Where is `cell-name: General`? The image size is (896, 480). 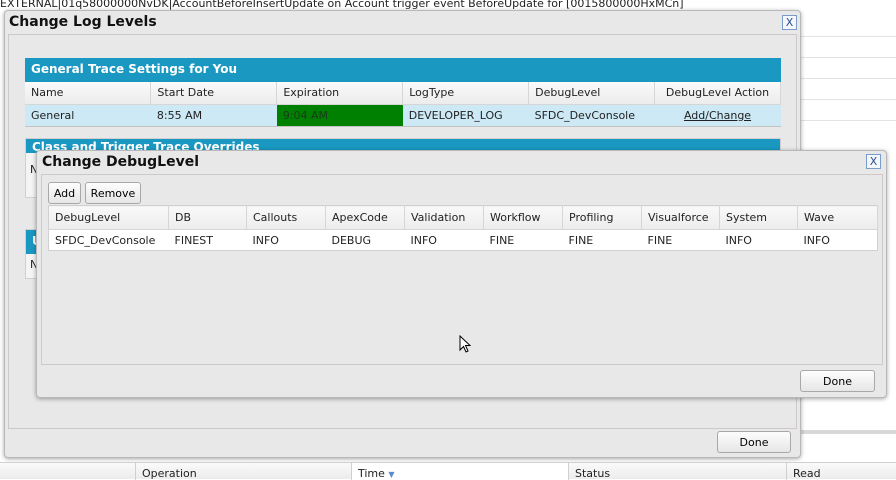
cell-name: General is located at coordinates (88, 115).